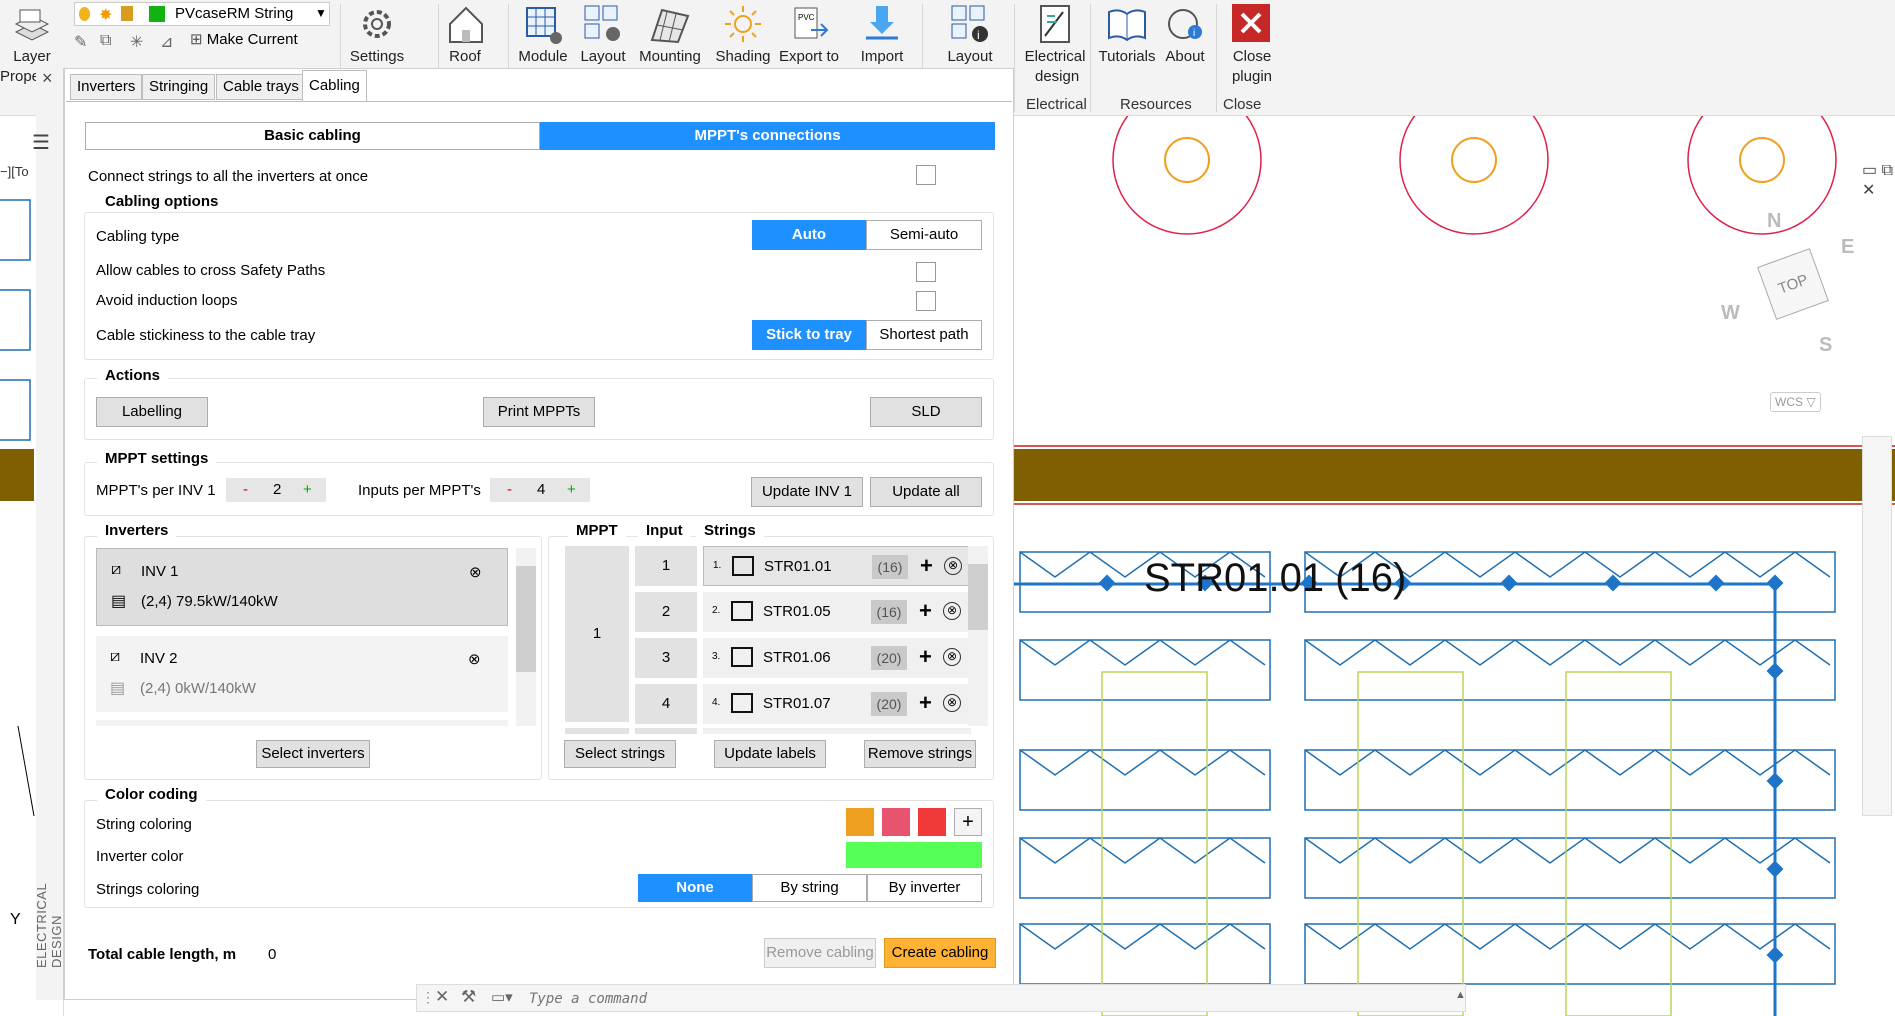  Describe the element at coordinates (929, 999) in the screenshot. I see `command-input` at that location.